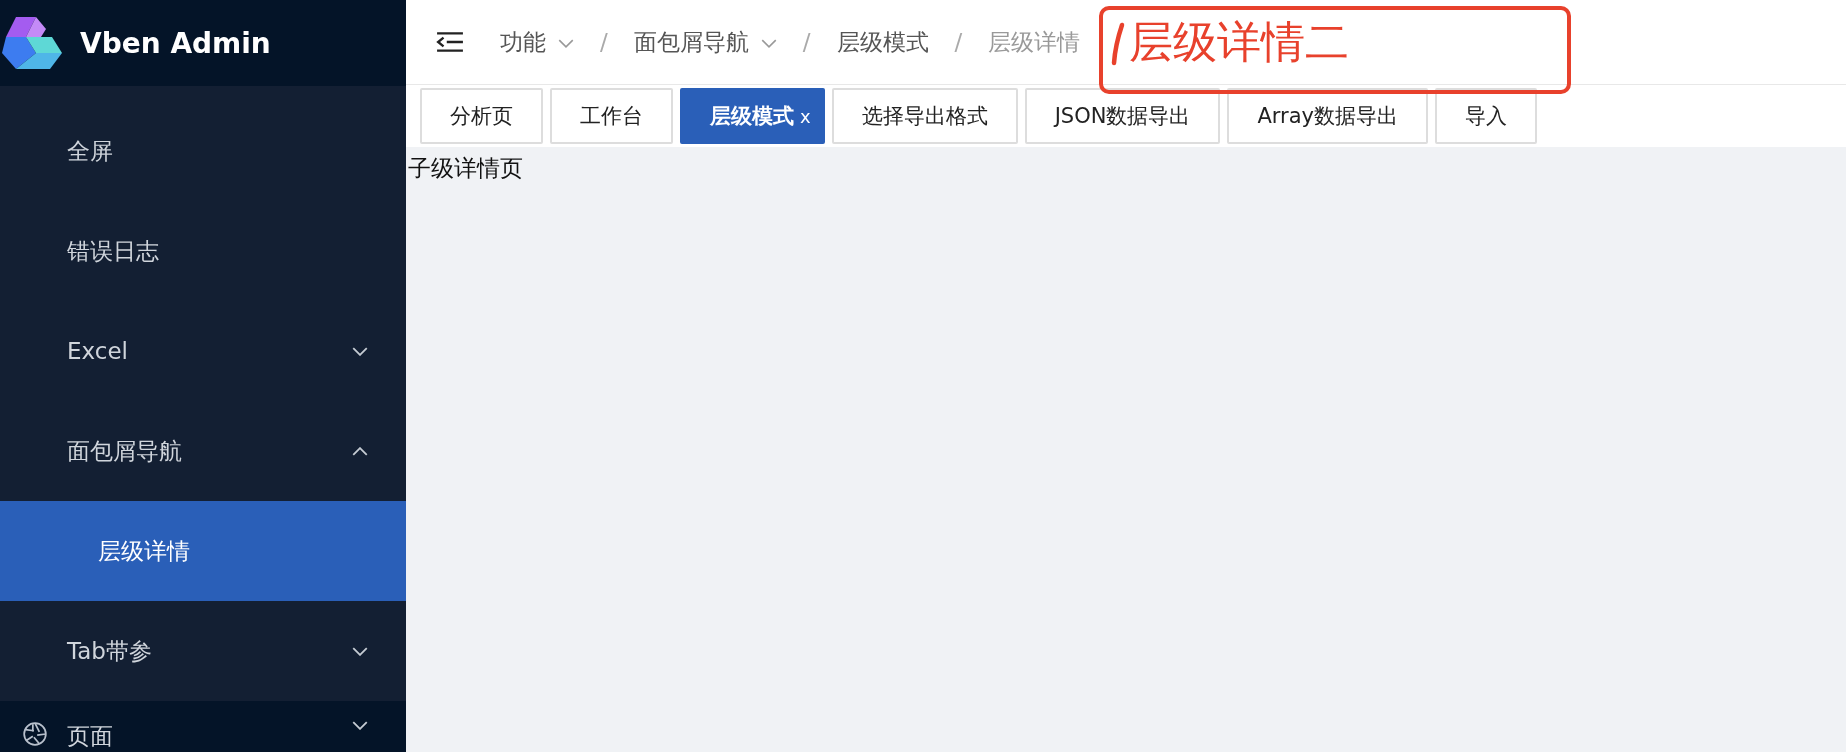  I want to click on tab: 分析页, so click(481, 116).